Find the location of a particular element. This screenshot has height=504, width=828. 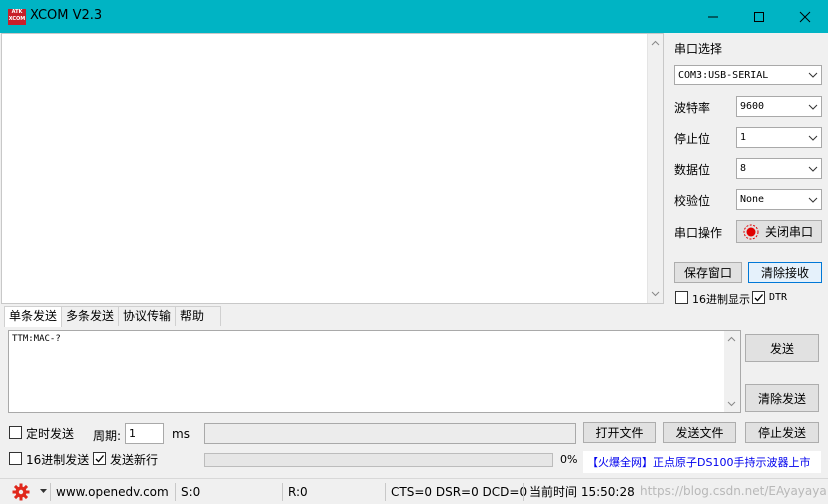

close-icon is located at coordinates (805, 16).